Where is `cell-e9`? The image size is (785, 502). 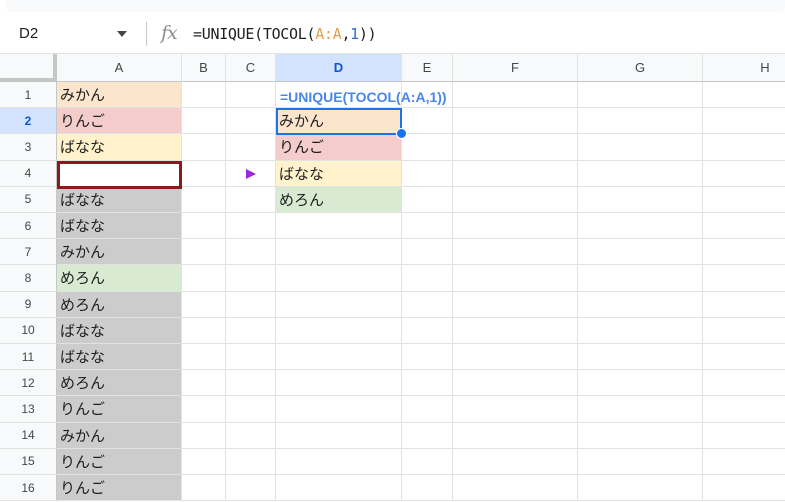 cell-e9 is located at coordinates (427, 304).